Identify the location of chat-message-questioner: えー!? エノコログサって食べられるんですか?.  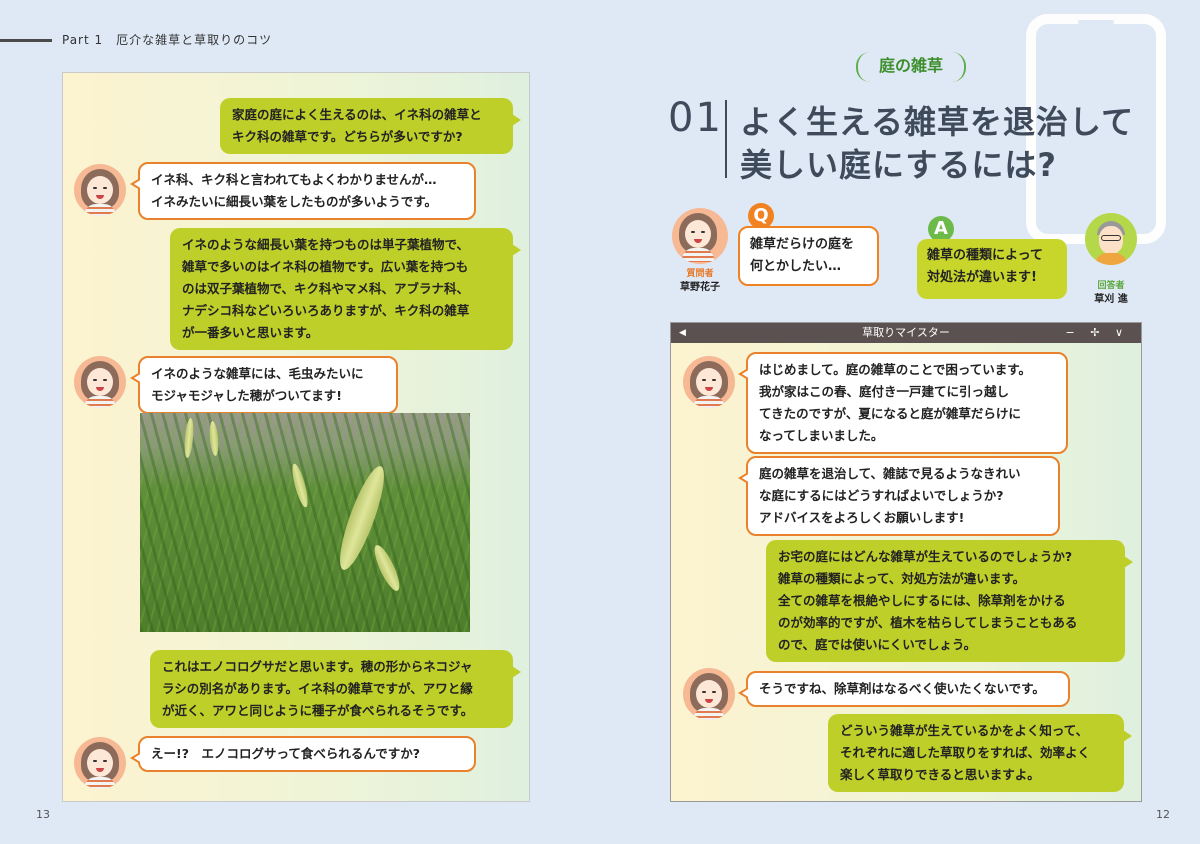
(303, 754).